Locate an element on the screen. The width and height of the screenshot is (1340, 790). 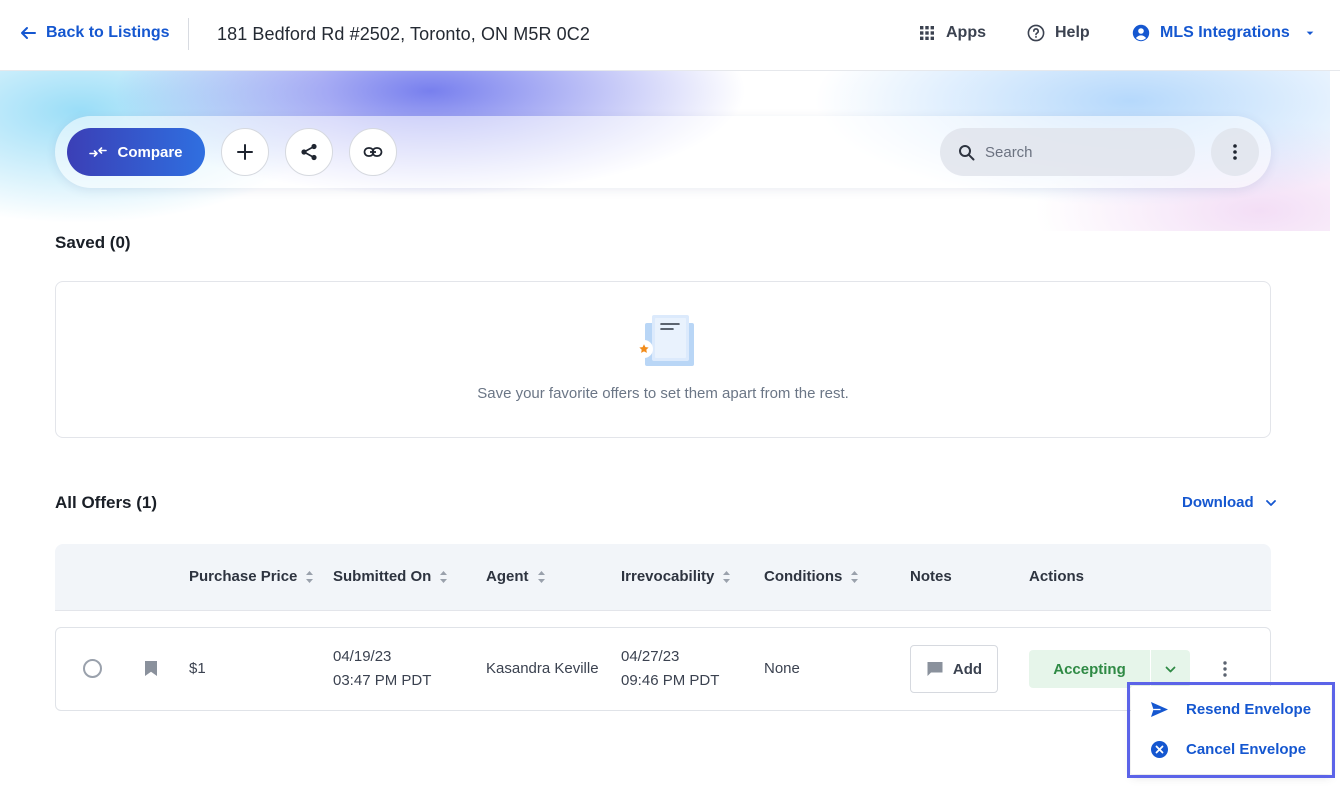
question-circle-icon is located at coordinates (1036, 33).